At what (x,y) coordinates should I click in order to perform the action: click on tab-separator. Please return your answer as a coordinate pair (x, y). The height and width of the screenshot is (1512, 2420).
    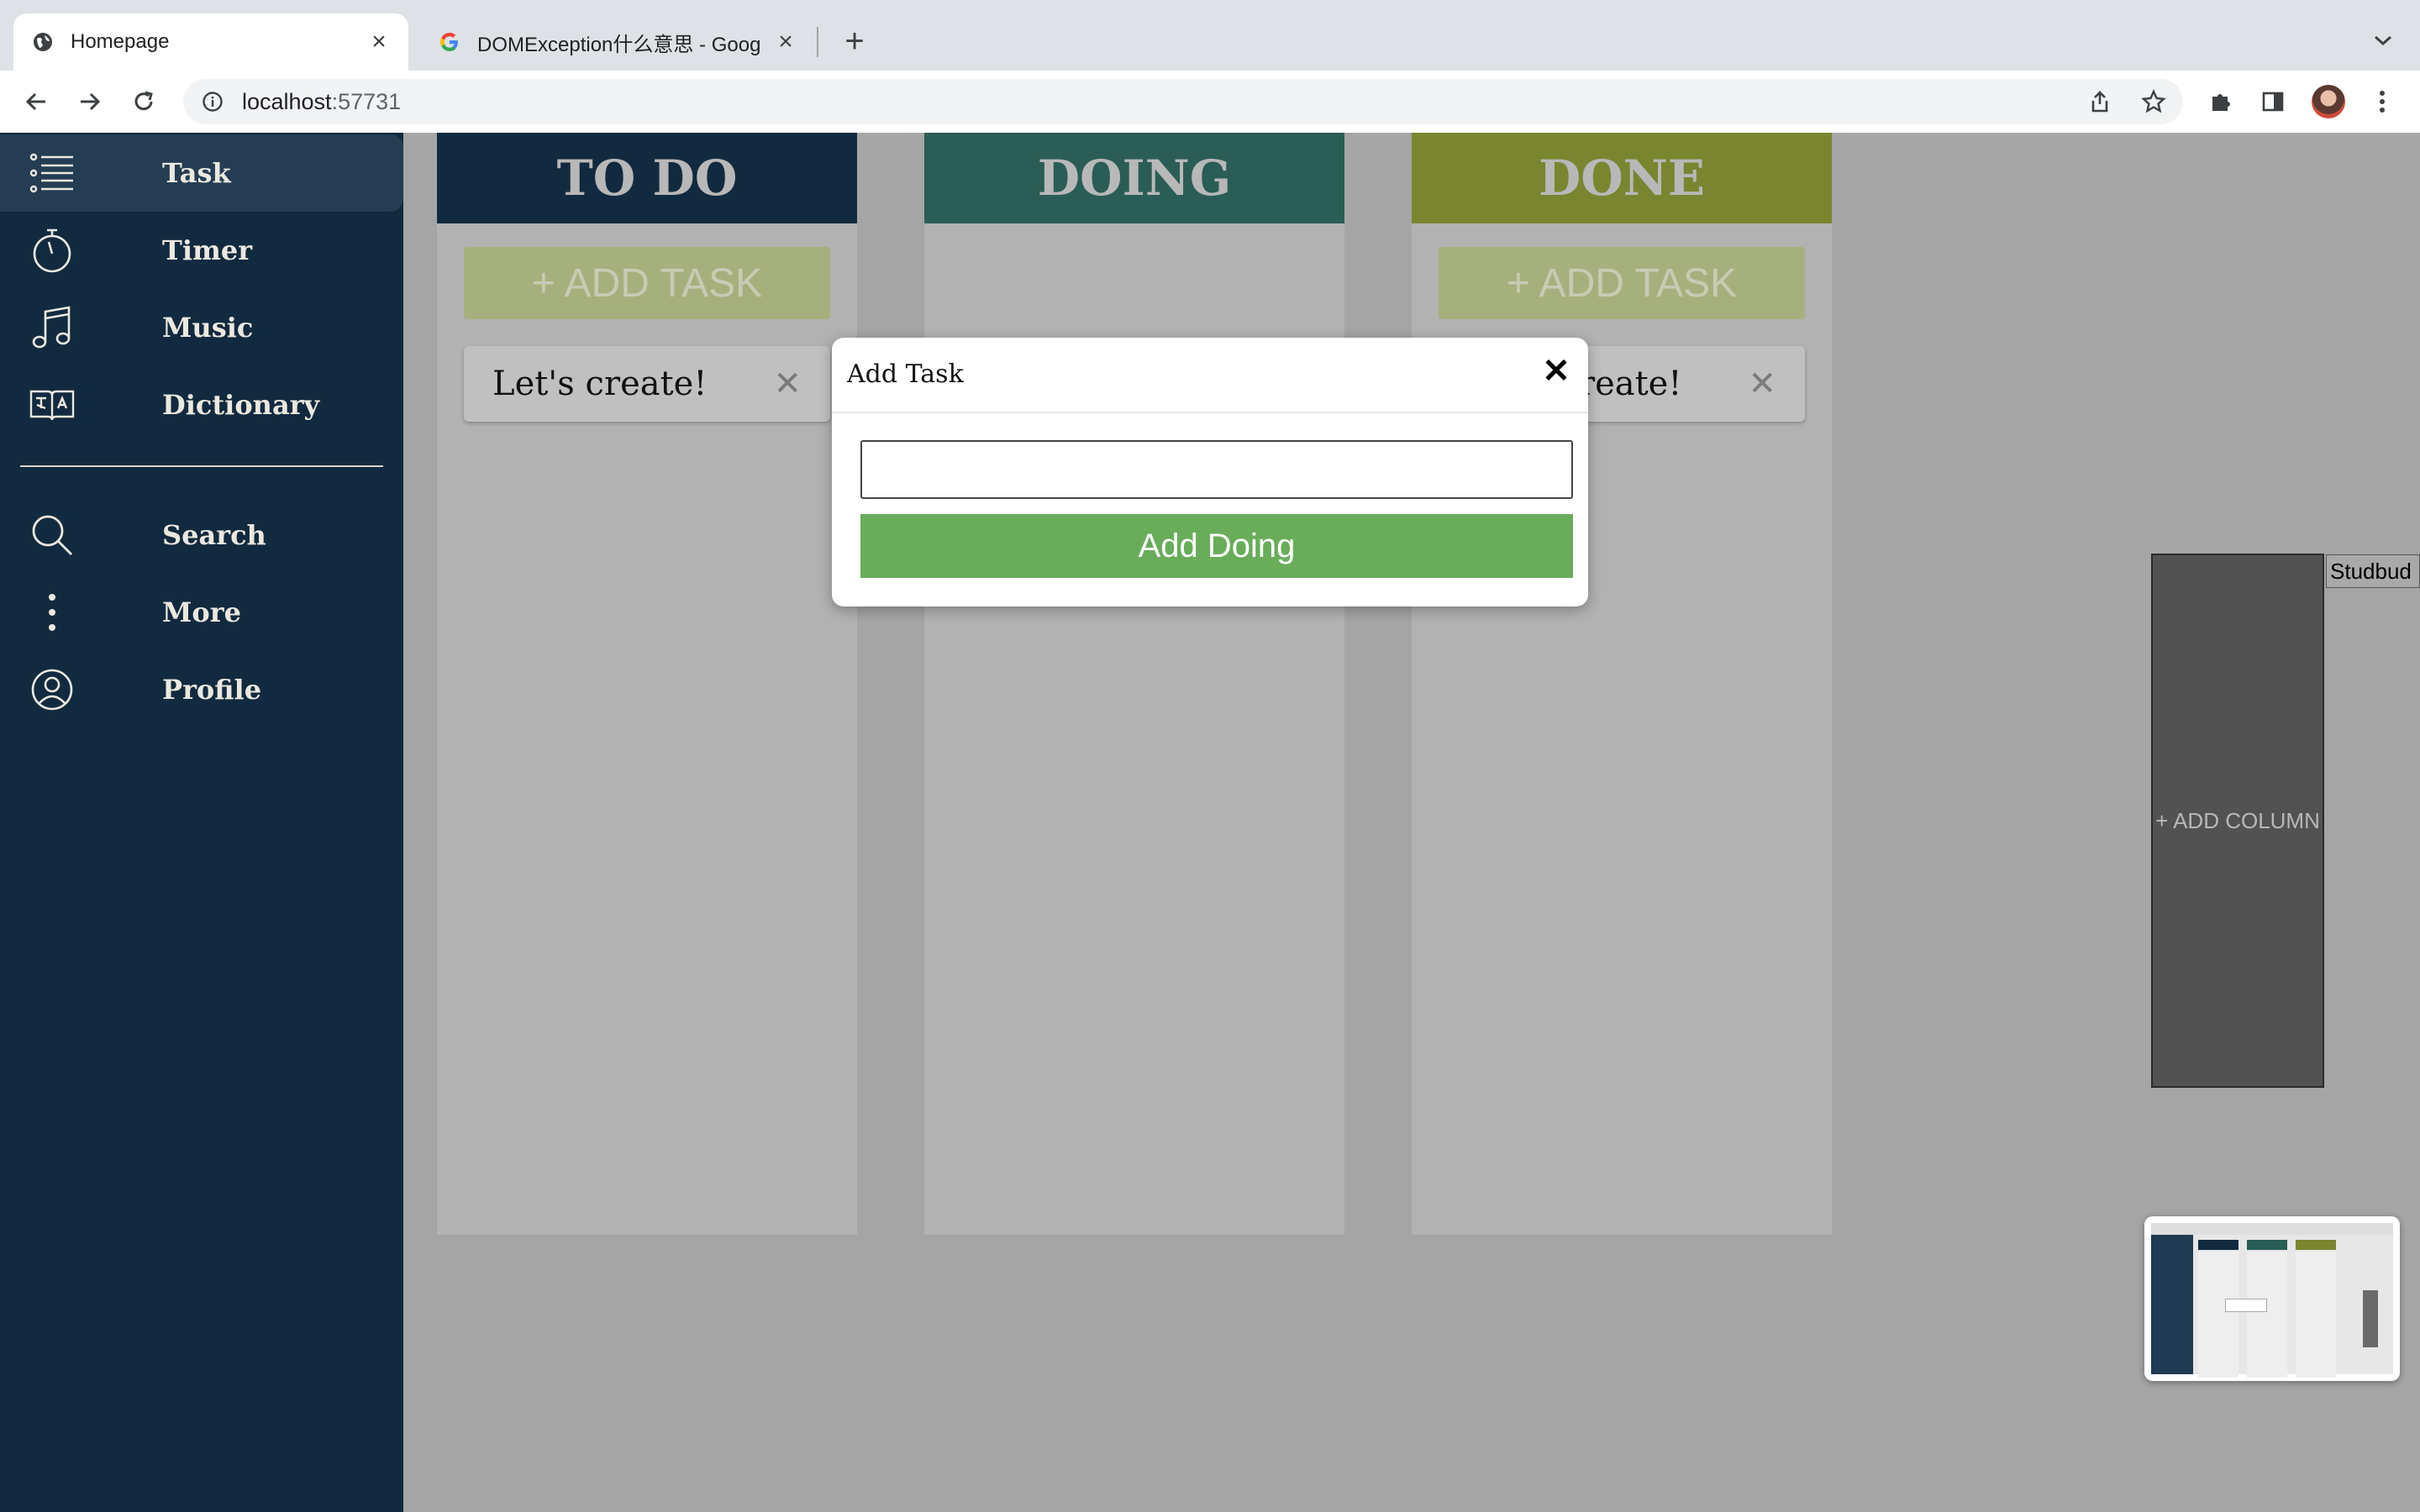
    Looking at the image, I should click on (817, 42).